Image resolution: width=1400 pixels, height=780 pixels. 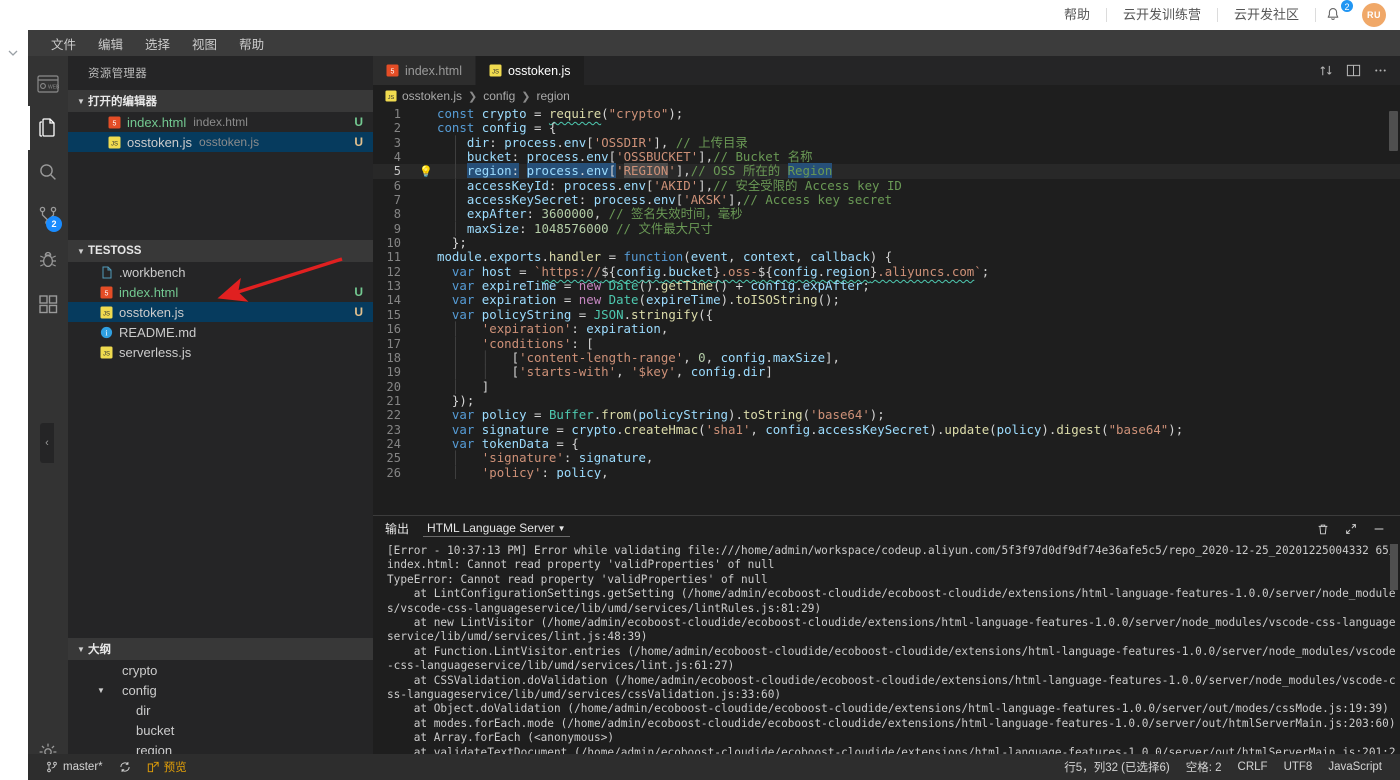 What do you see at coordinates (47, 443) in the screenshot?
I see `sidebar-collapse-handle: ‹` at bounding box center [47, 443].